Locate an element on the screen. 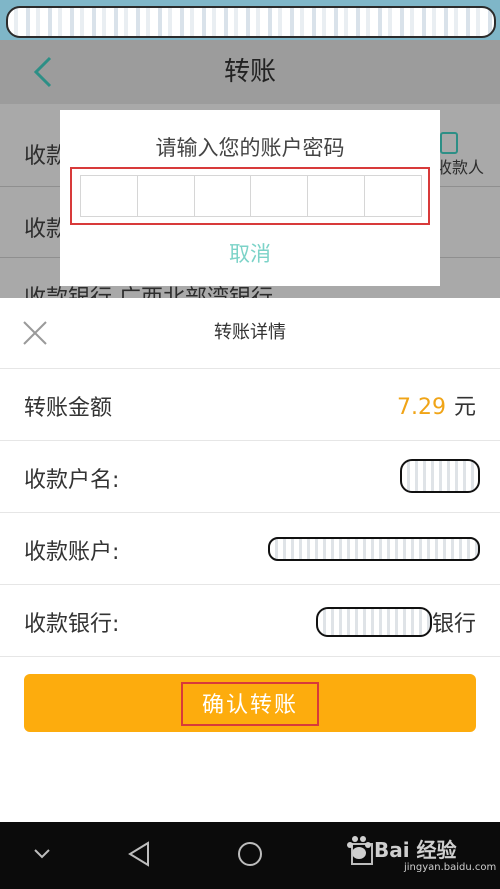 The height and width of the screenshot is (889, 500). dialog-title: 请输入您的账户密码 is located at coordinates (250, 148).